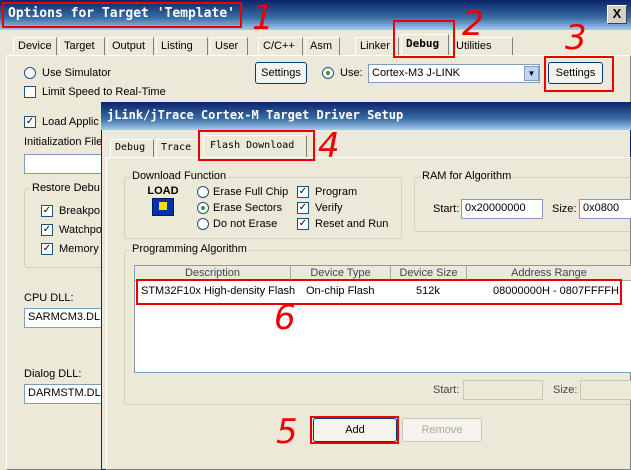 The height and width of the screenshot is (470, 631). What do you see at coordinates (47, 230) in the screenshot?
I see `watchpoints-checkbox: ✓` at bounding box center [47, 230].